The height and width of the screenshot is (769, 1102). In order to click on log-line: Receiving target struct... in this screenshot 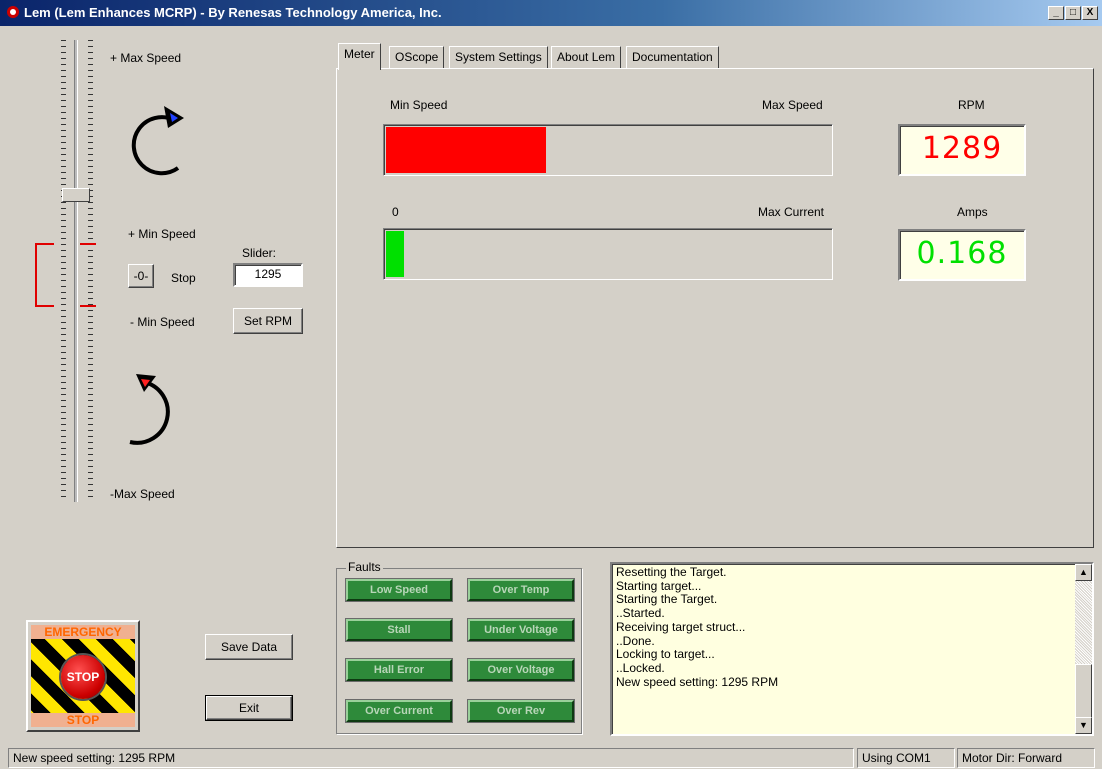, I will do `click(681, 626)`.